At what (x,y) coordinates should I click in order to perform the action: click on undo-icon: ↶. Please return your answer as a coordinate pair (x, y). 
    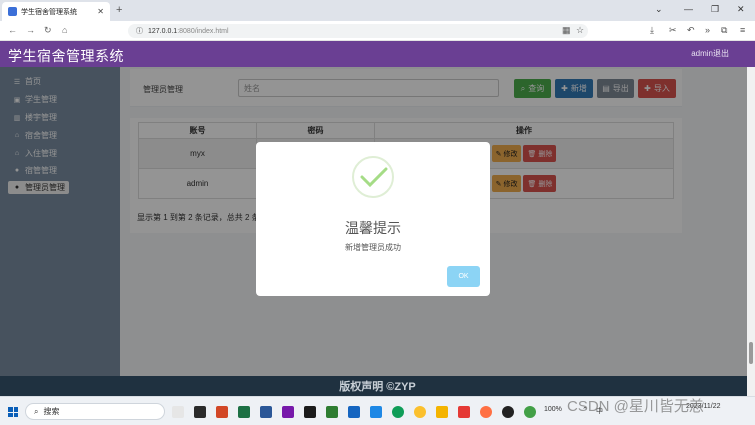
    Looking at the image, I should click on (691, 30).